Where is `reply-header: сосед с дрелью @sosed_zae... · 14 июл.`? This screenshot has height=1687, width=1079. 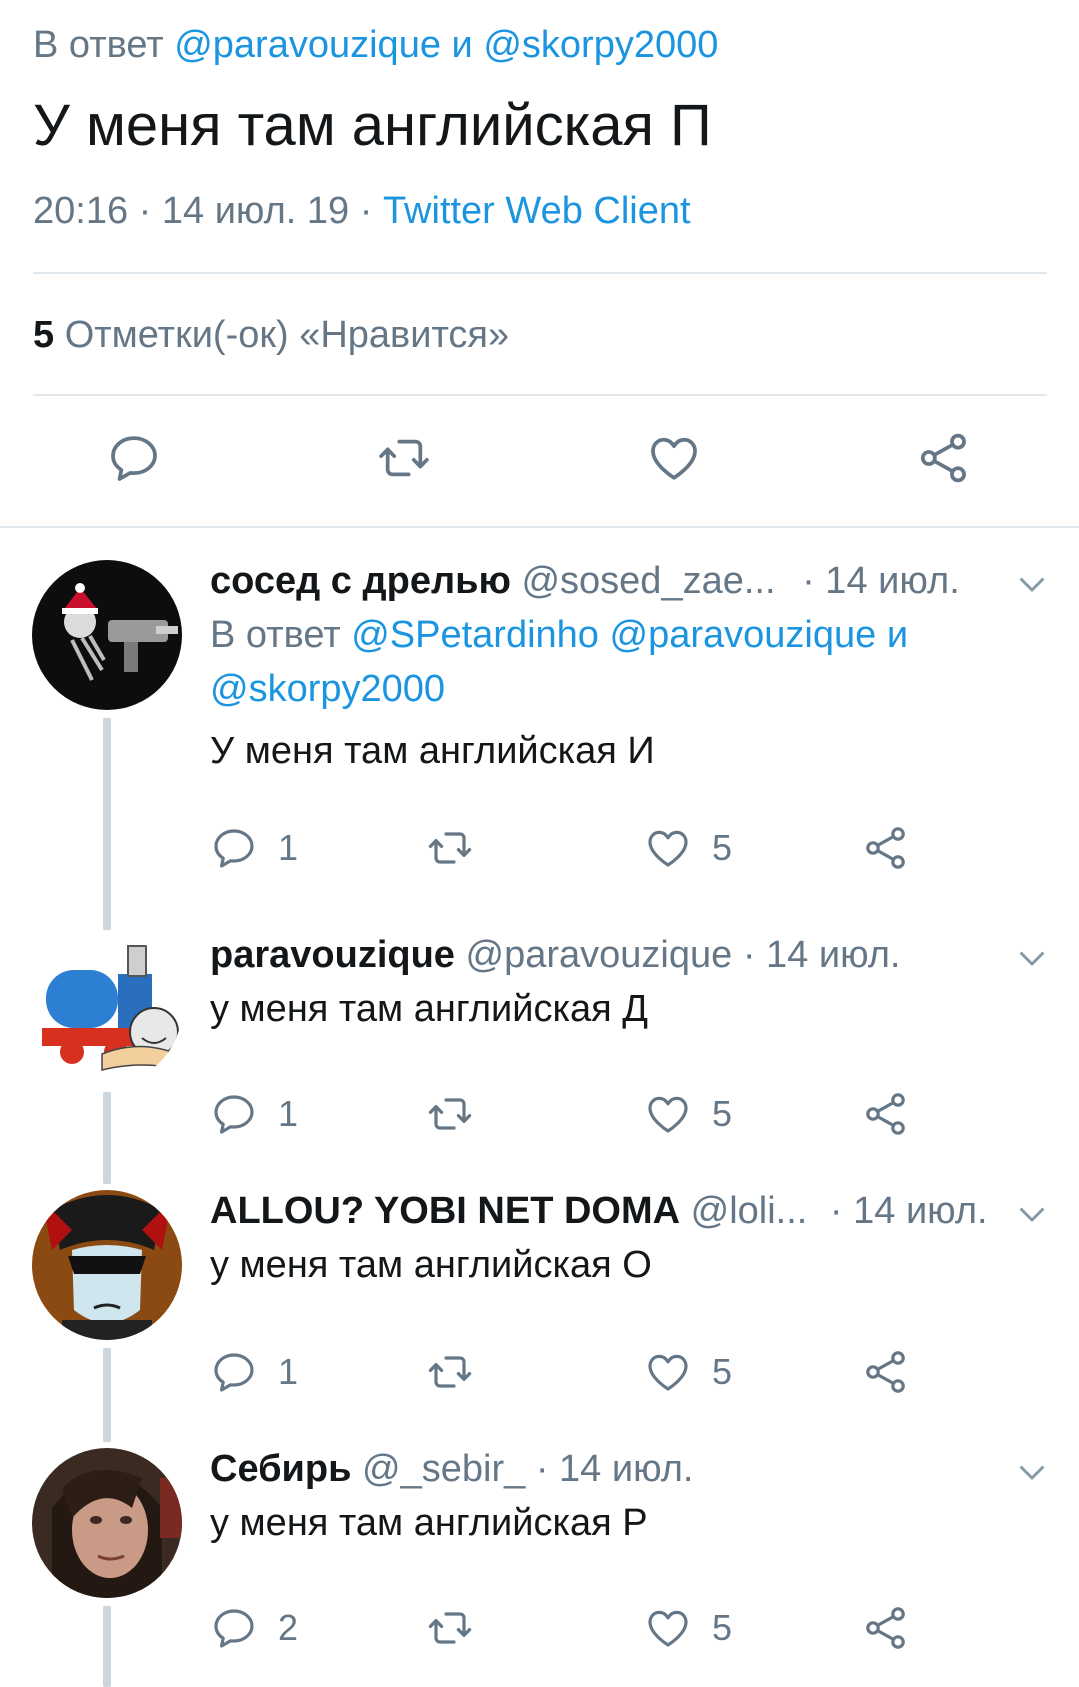 reply-header: сосед с дрелью @sosed_zae... · 14 июл. is located at coordinates (585, 581).